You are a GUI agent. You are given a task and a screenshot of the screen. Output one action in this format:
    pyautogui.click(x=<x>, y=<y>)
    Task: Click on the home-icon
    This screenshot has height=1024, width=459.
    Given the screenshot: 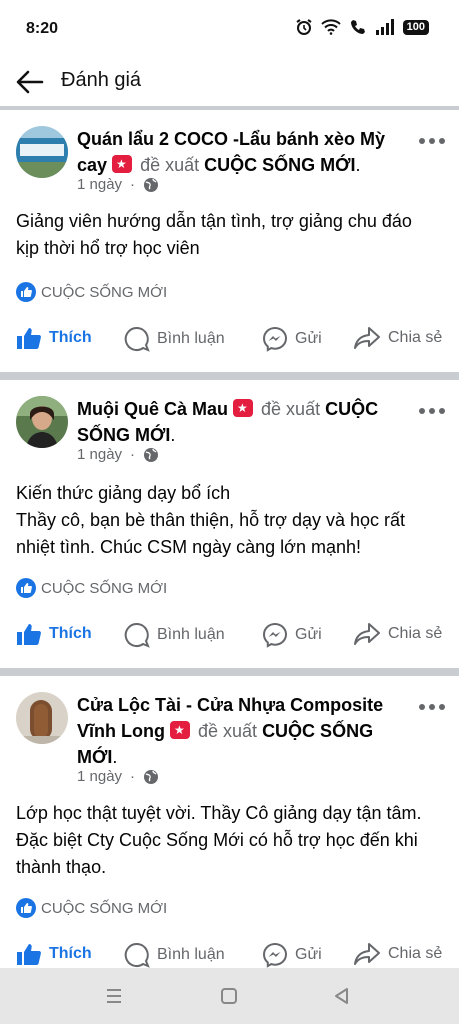 What is the action you would take?
    pyautogui.click(x=229, y=996)
    